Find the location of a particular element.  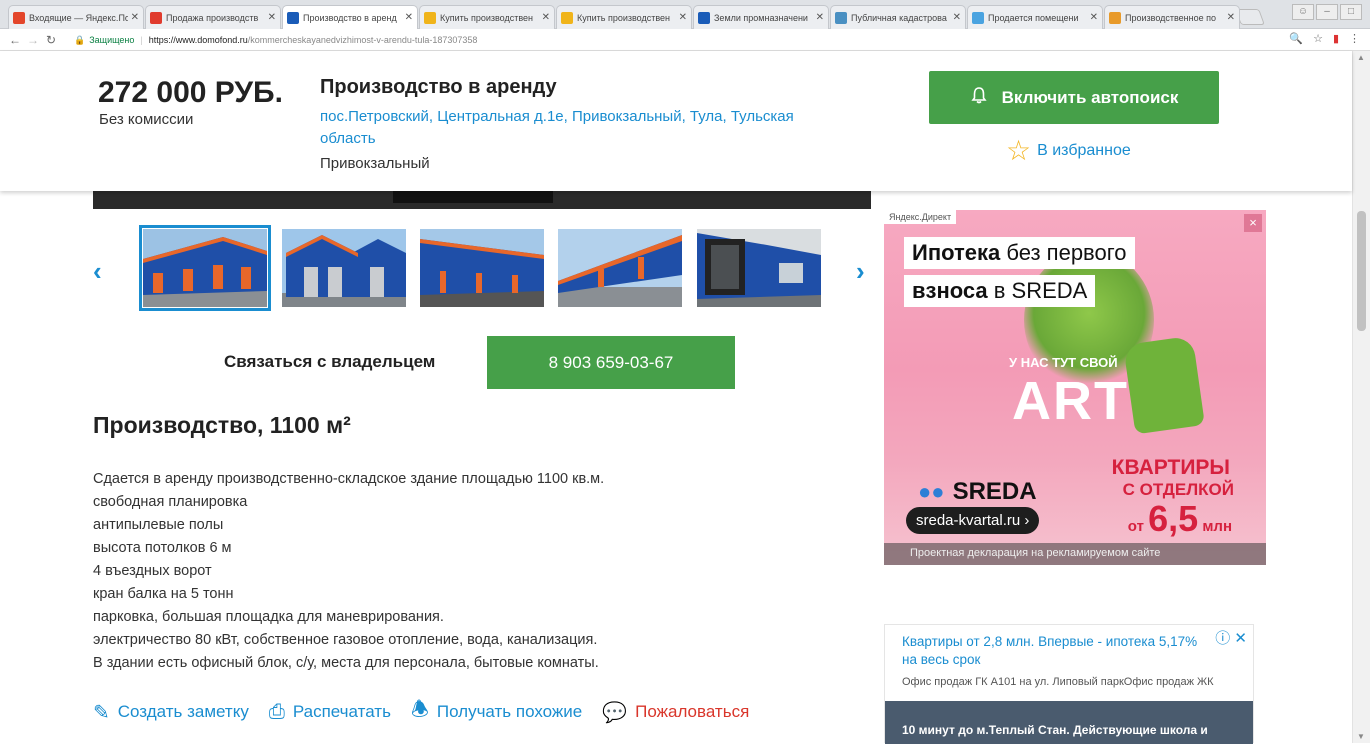

browser-tab: Входящие — Яндекс.По ✕ is located at coordinates (76, 17).